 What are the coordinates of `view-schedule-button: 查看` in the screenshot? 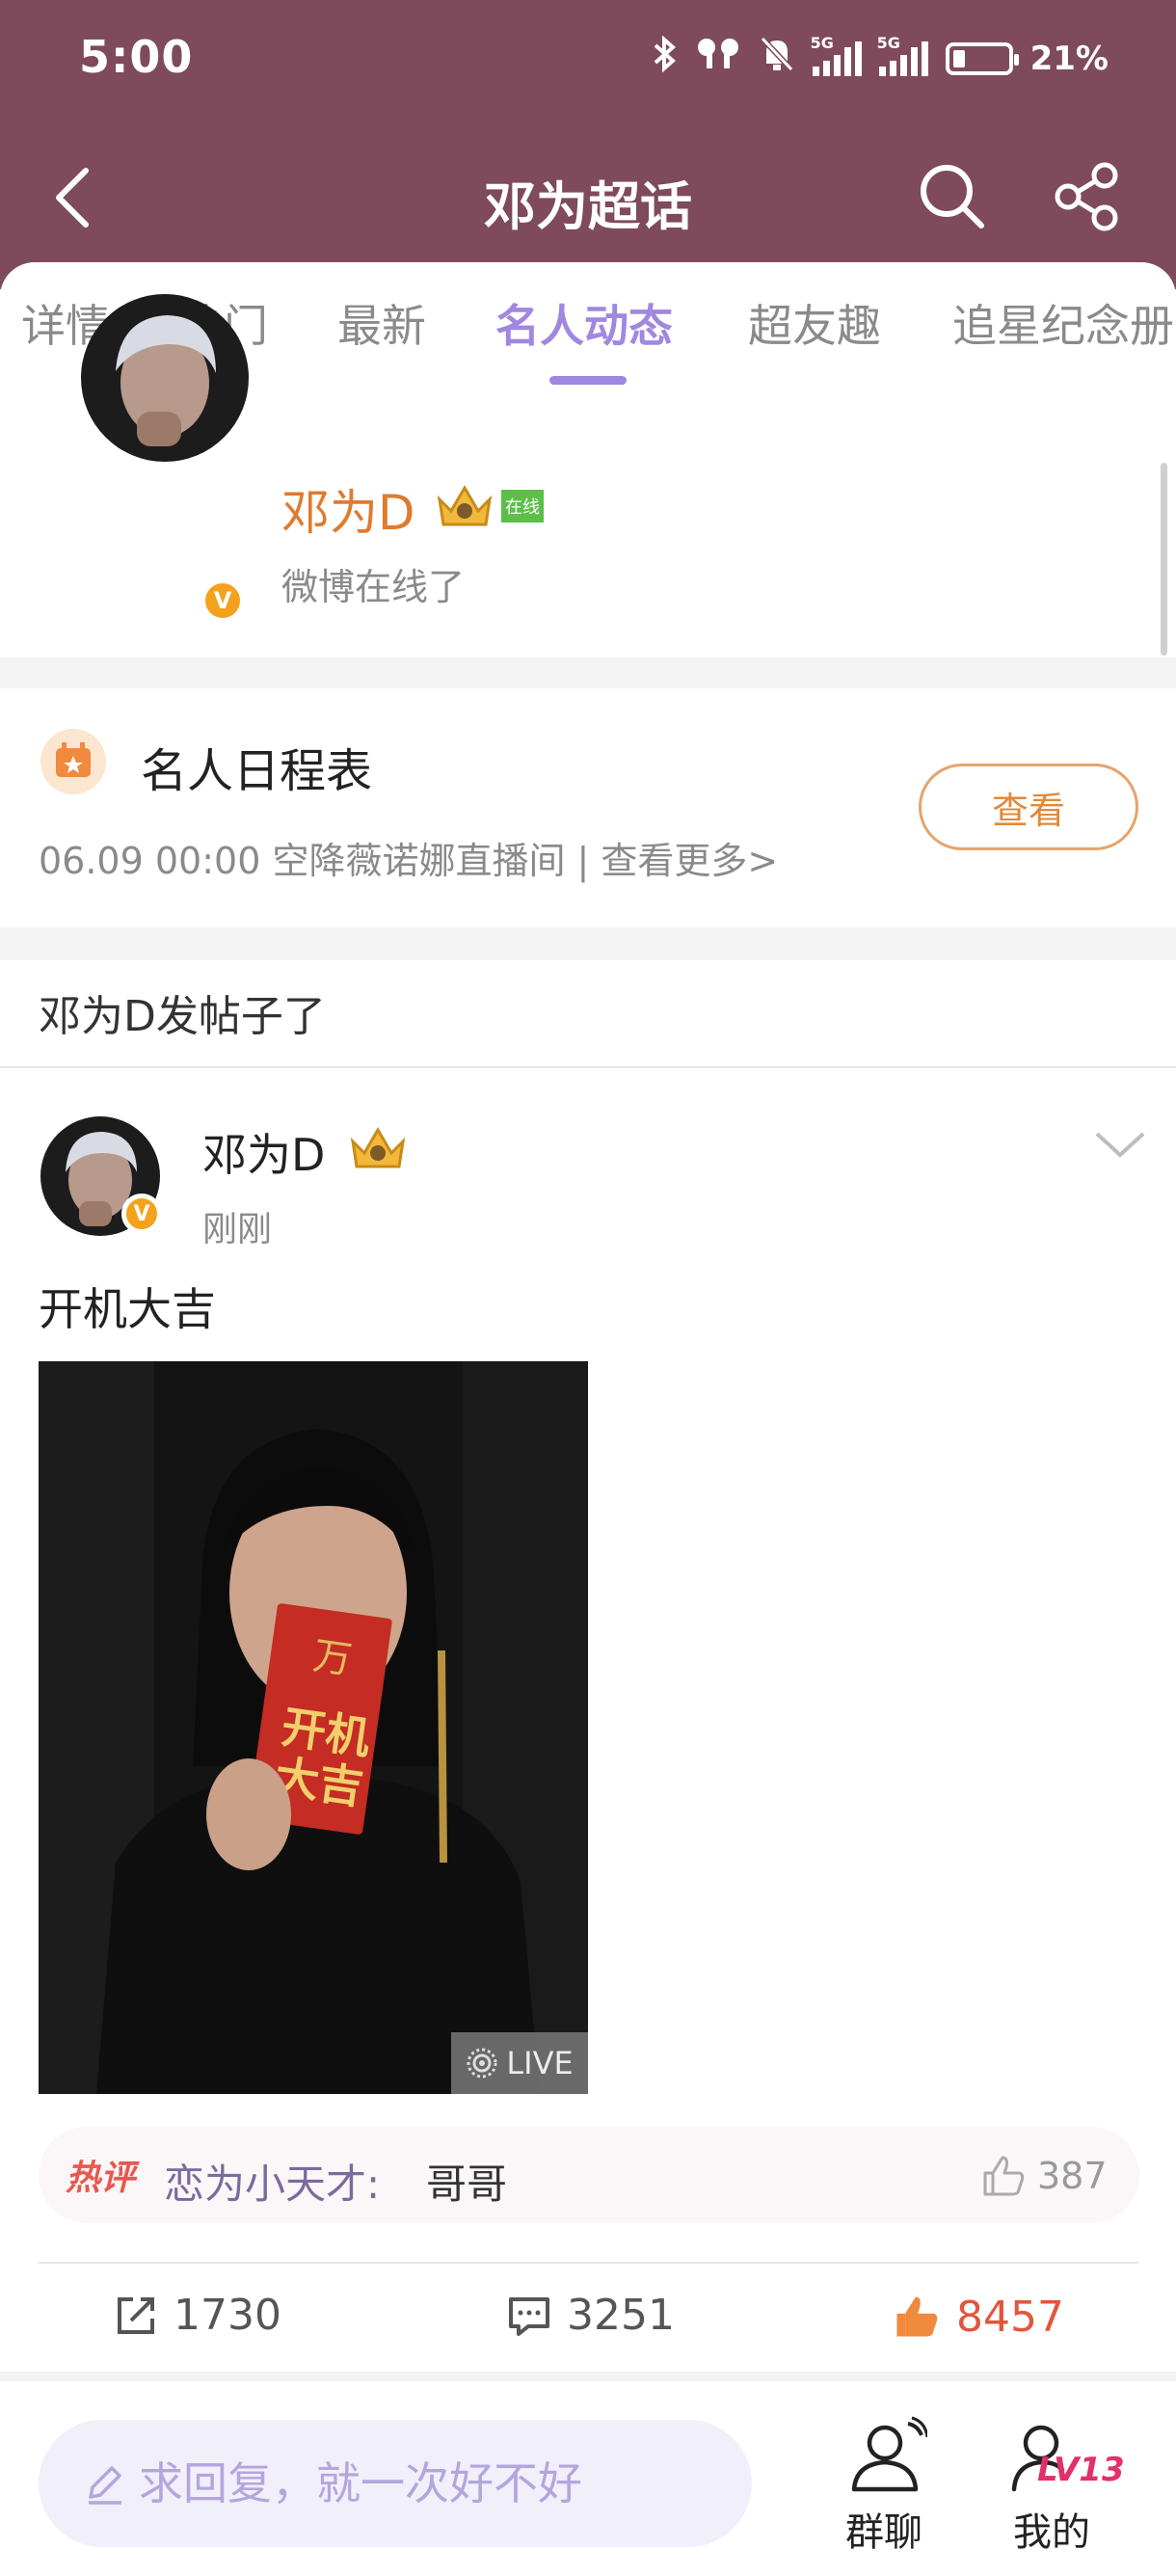 It's located at (1028, 807).